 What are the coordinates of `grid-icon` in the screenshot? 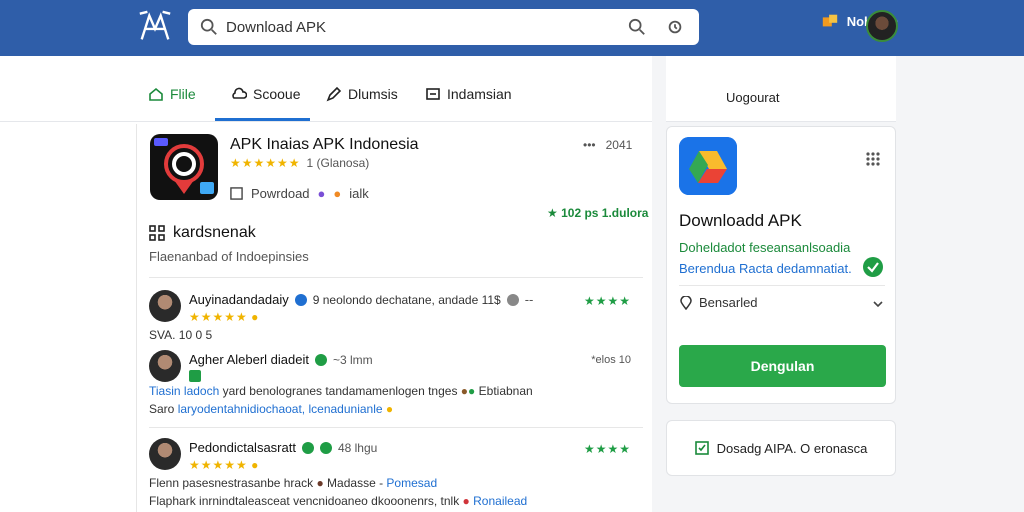 It's located at (157, 233).